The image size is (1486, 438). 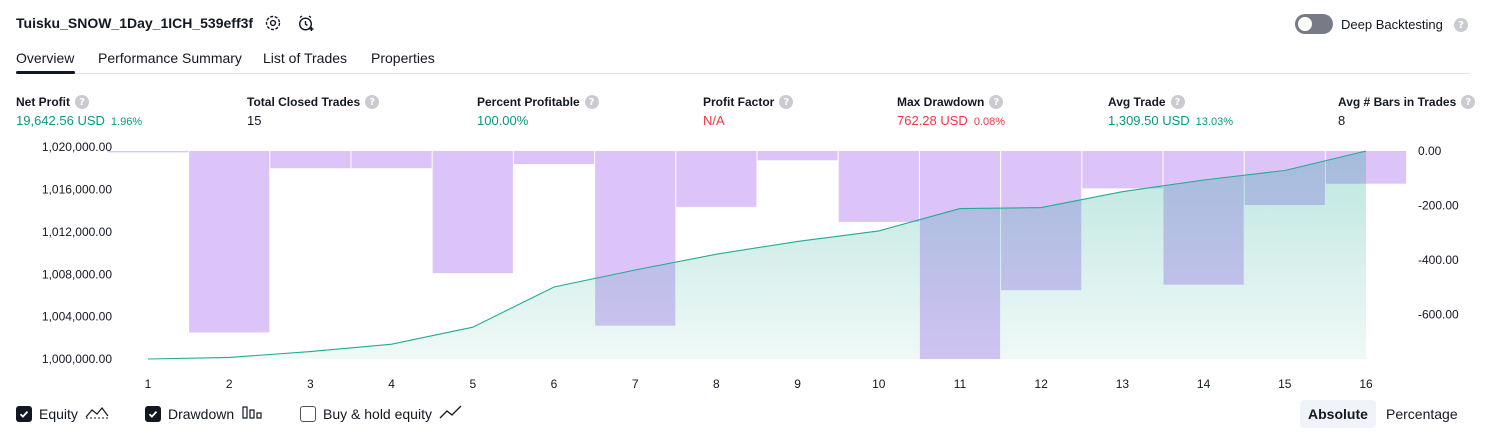 I want to click on metric-percent-profitable-value: 100.00%, so click(x=502, y=120).